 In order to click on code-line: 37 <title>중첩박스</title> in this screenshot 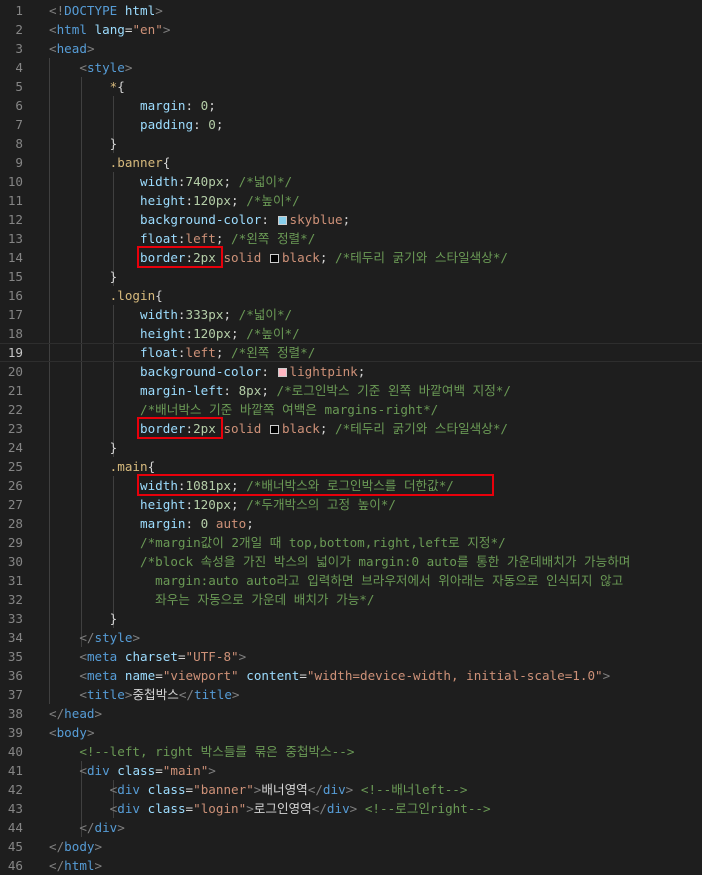, I will do `click(351, 694)`.